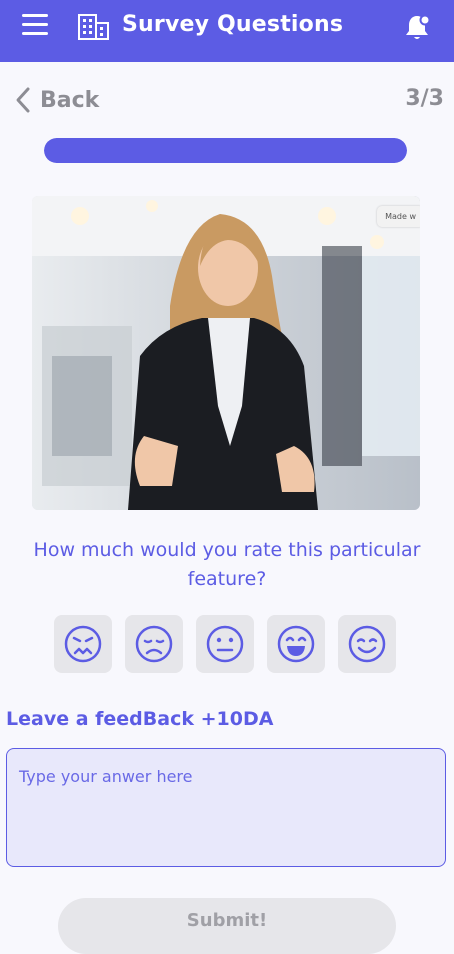 The image size is (454, 954). I want to click on page-title: Survey Questions, so click(233, 24).